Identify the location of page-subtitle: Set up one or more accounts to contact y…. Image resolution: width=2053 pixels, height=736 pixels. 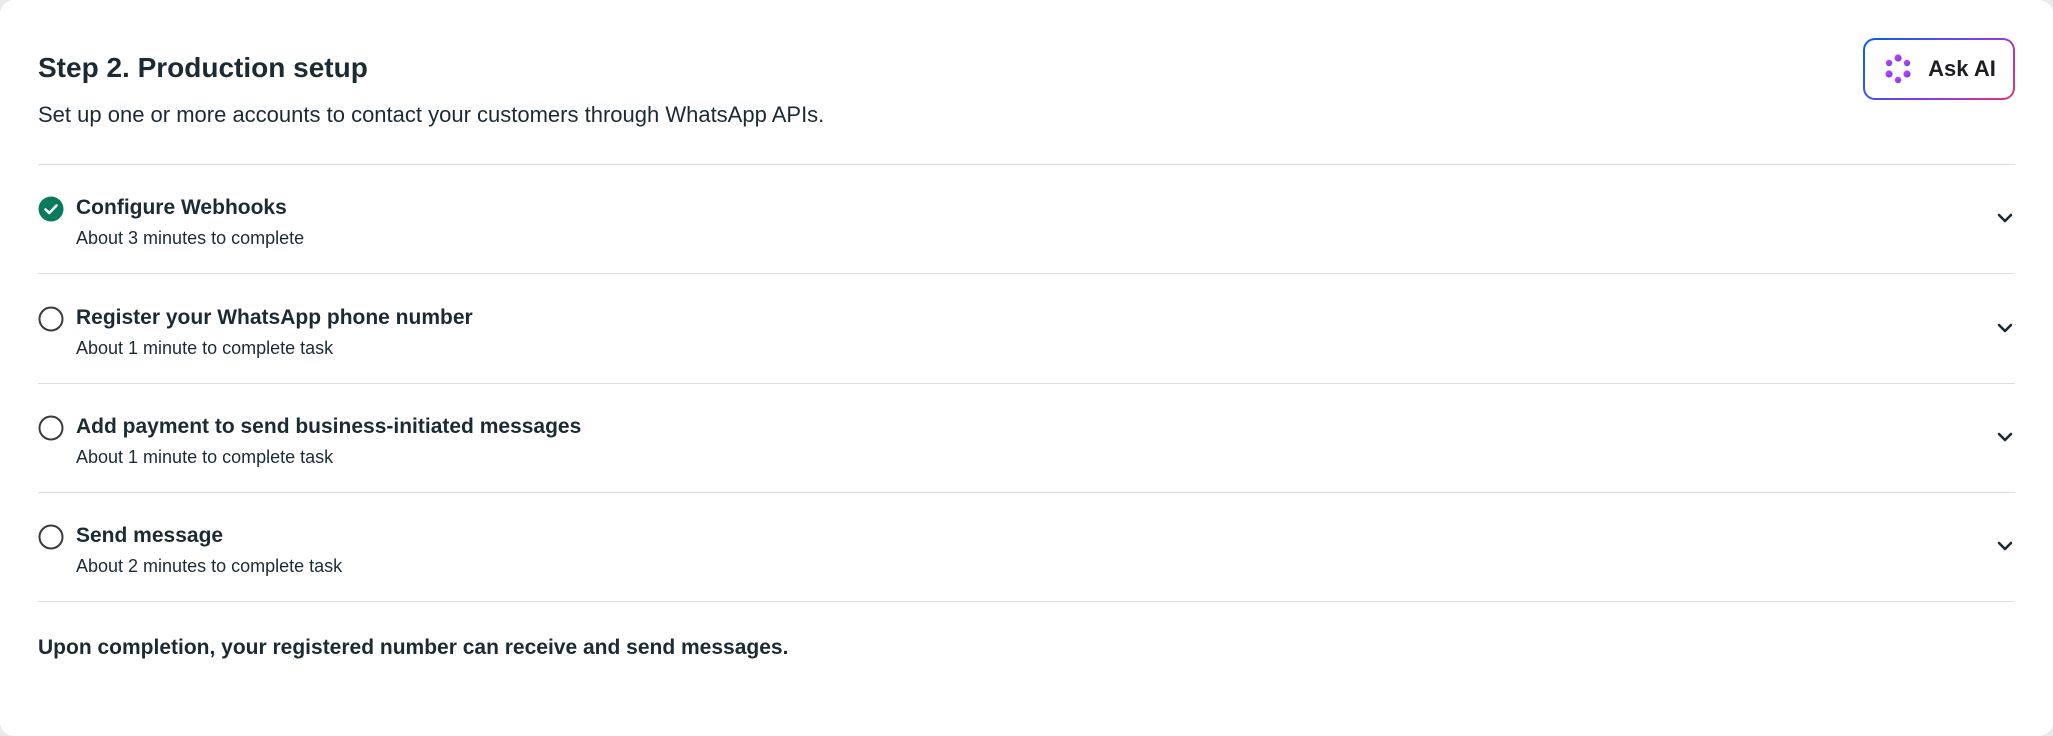
(431, 114).